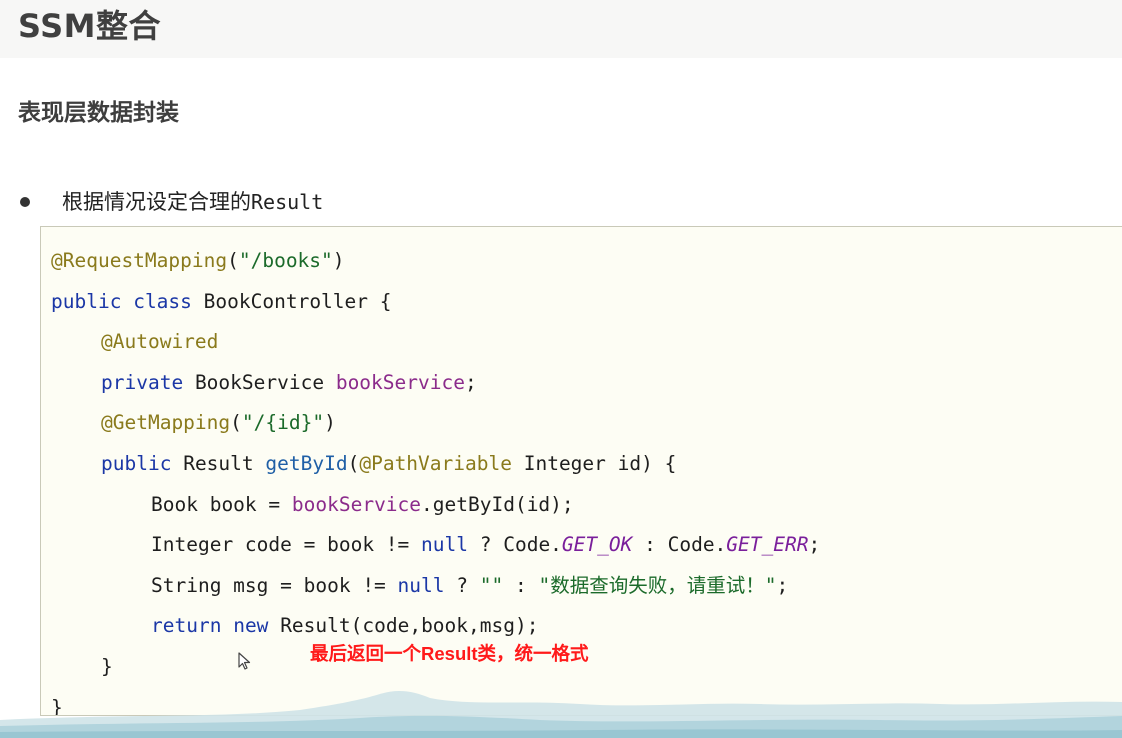 This screenshot has height=738, width=1122. I want to click on code-token: GET_ERR, so click(767, 545).